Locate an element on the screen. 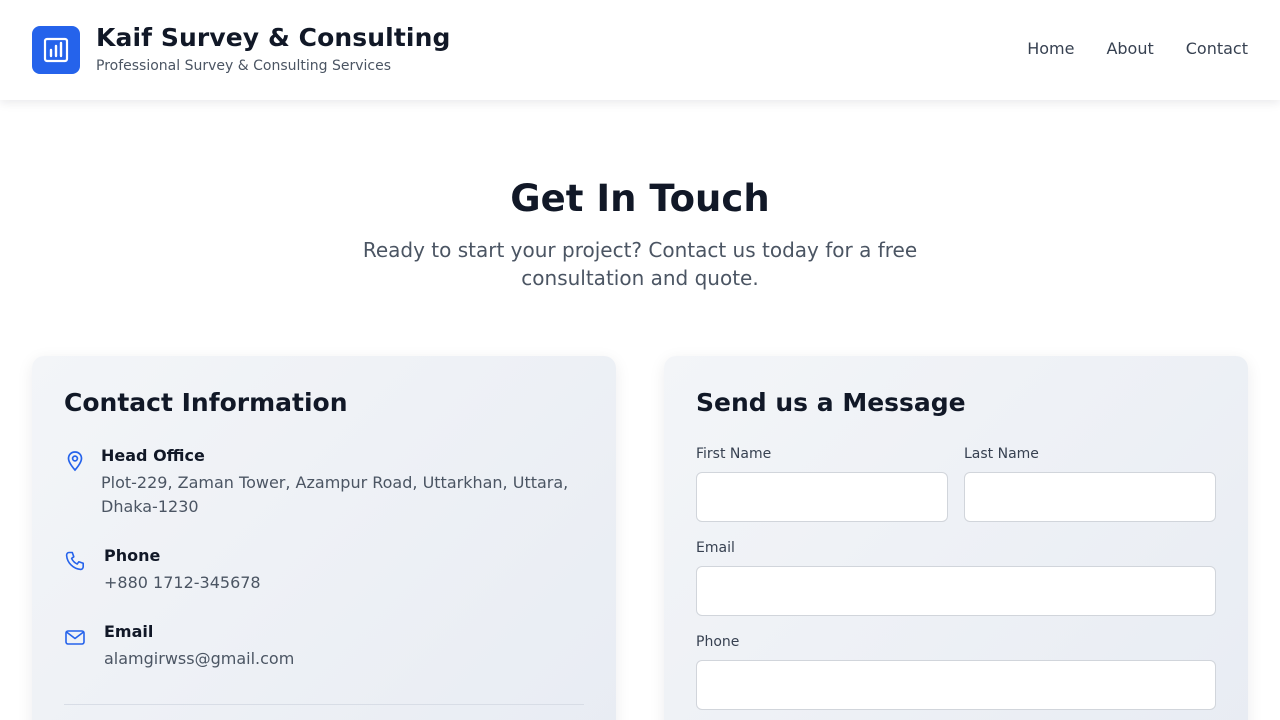  mail-icon is located at coordinates (75, 637).